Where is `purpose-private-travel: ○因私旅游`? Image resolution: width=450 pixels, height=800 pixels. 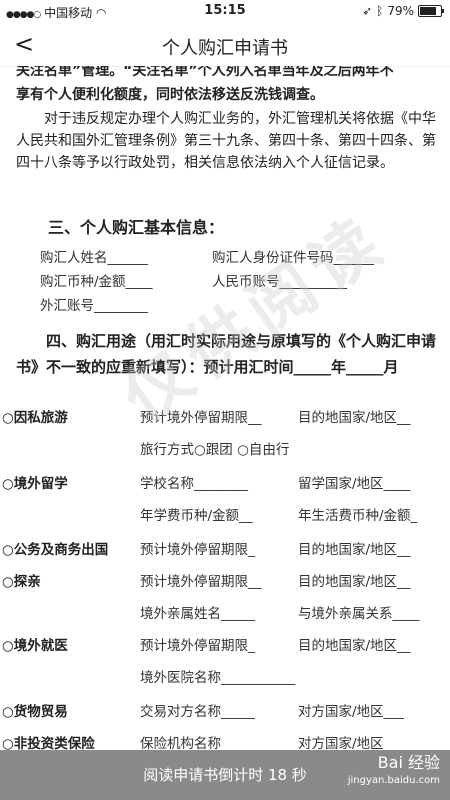 purpose-private-travel: ○因私旅游 is located at coordinates (35, 416).